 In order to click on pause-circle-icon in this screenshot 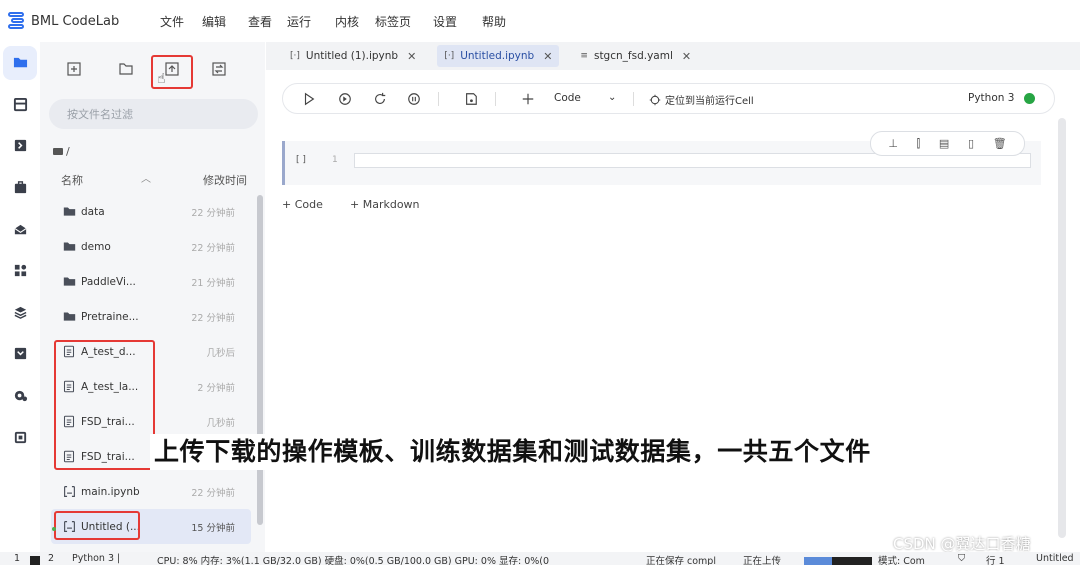, I will do `click(414, 99)`.